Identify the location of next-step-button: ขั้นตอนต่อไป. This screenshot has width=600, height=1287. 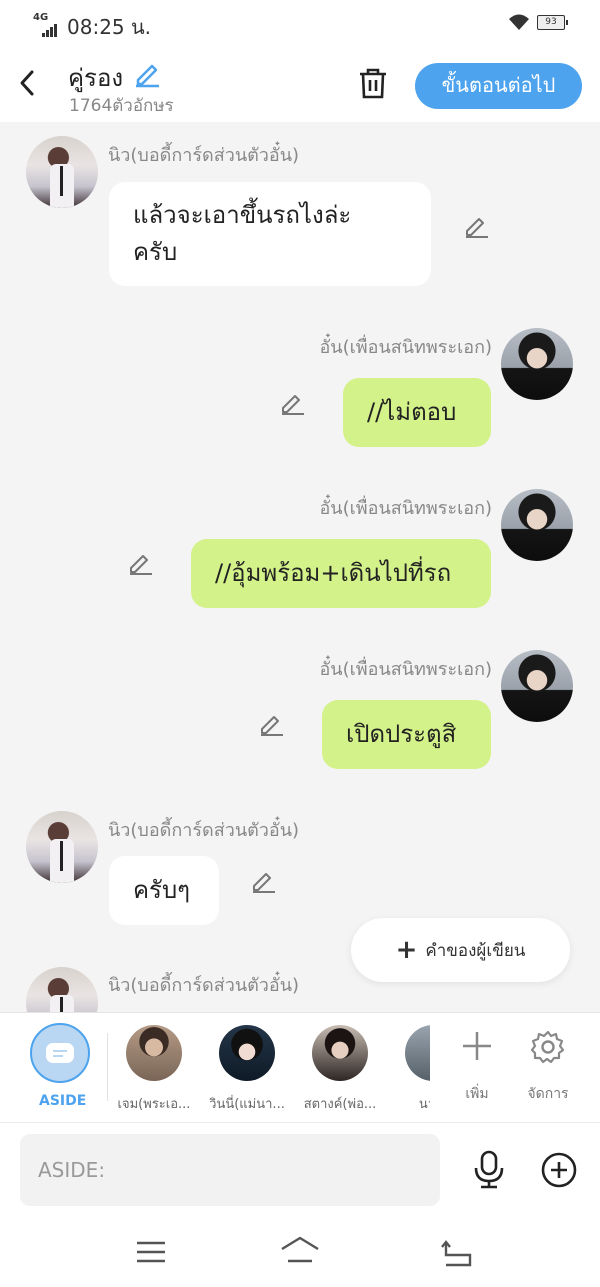
(498, 86).